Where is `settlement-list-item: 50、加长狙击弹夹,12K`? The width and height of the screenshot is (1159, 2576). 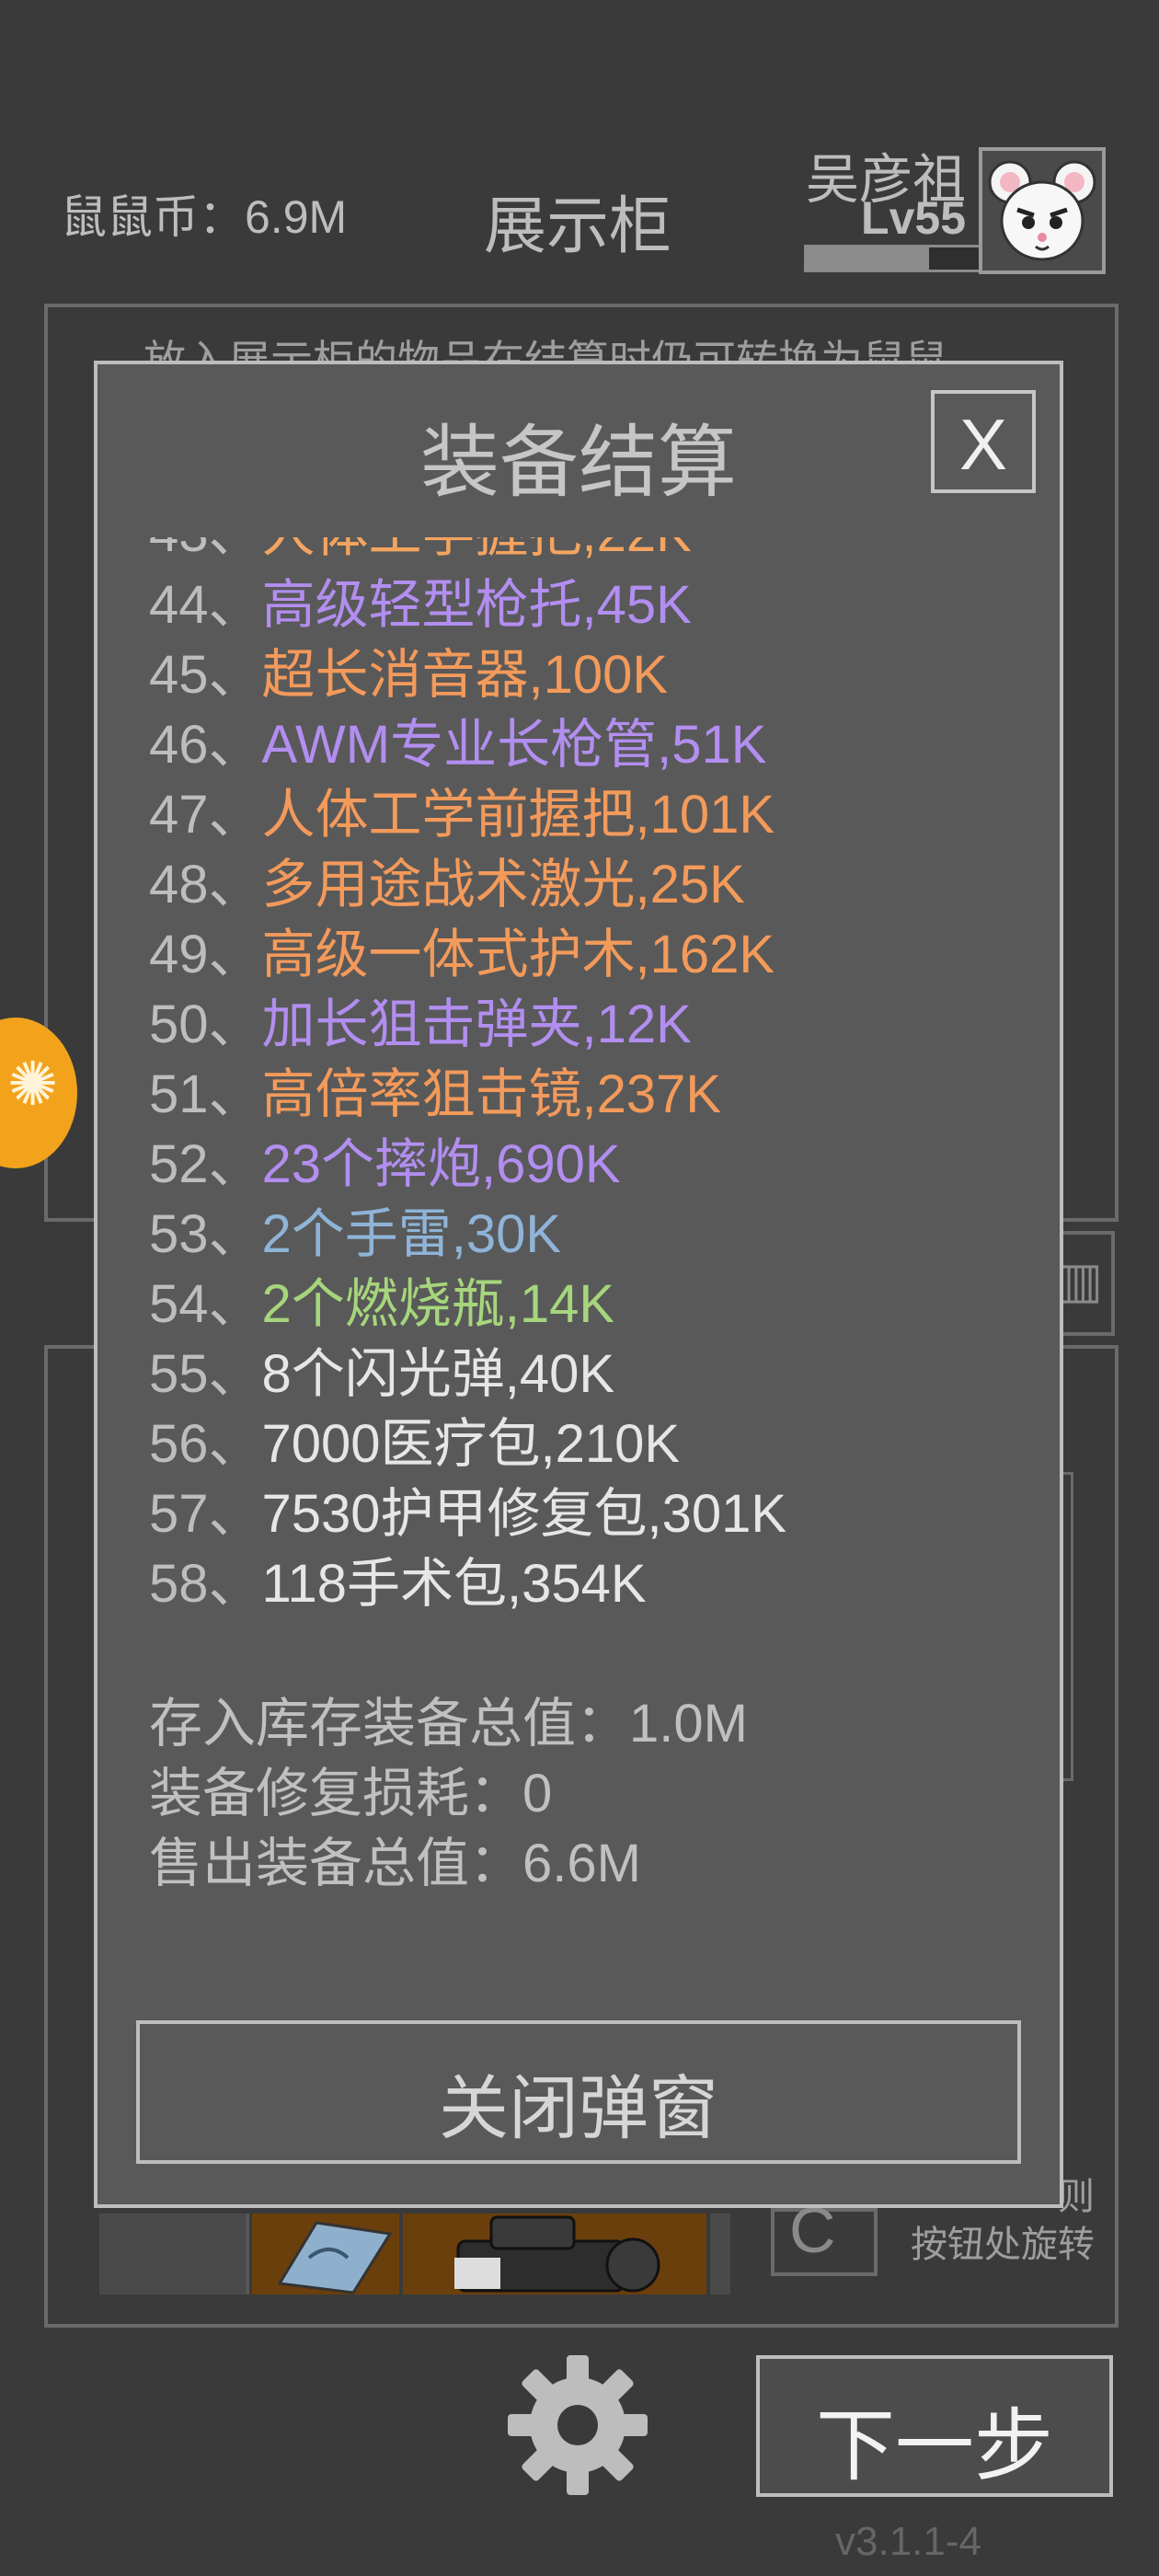 settlement-list-item: 50、加长狙击弹夹,12K is located at coordinates (590, 1025).